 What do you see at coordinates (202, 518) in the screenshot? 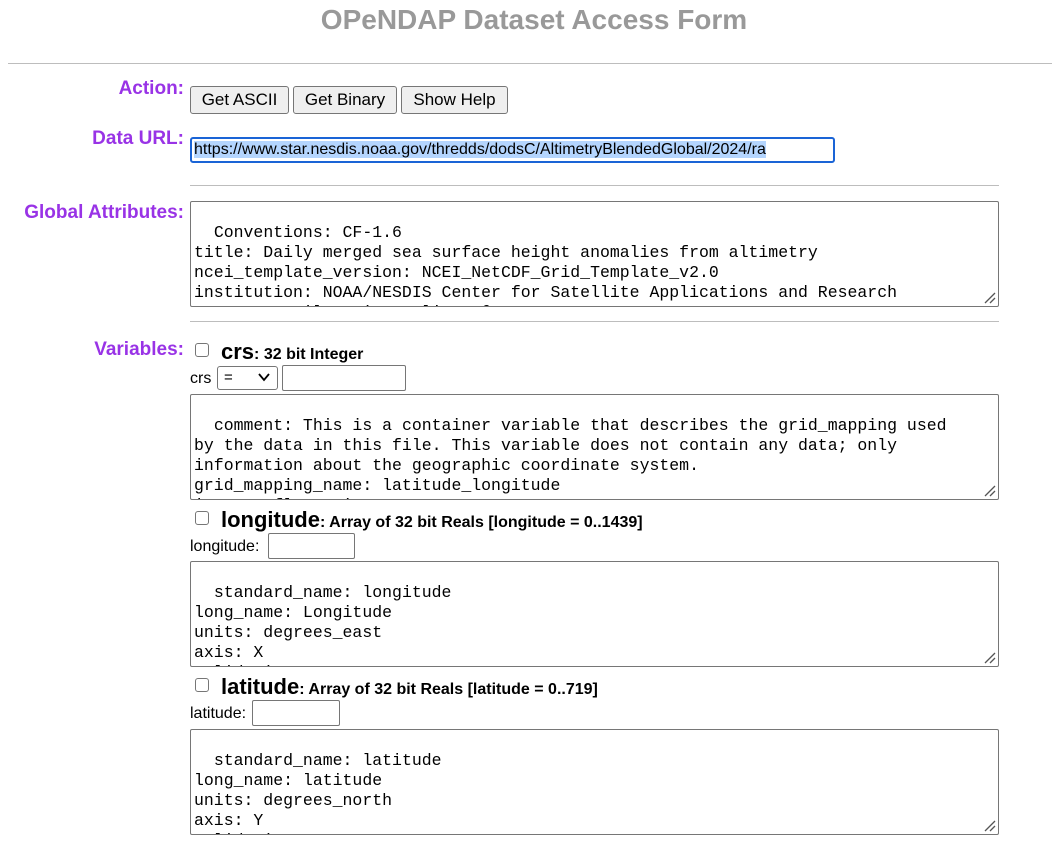
I see `longitude-checkbox` at bounding box center [202, 518].